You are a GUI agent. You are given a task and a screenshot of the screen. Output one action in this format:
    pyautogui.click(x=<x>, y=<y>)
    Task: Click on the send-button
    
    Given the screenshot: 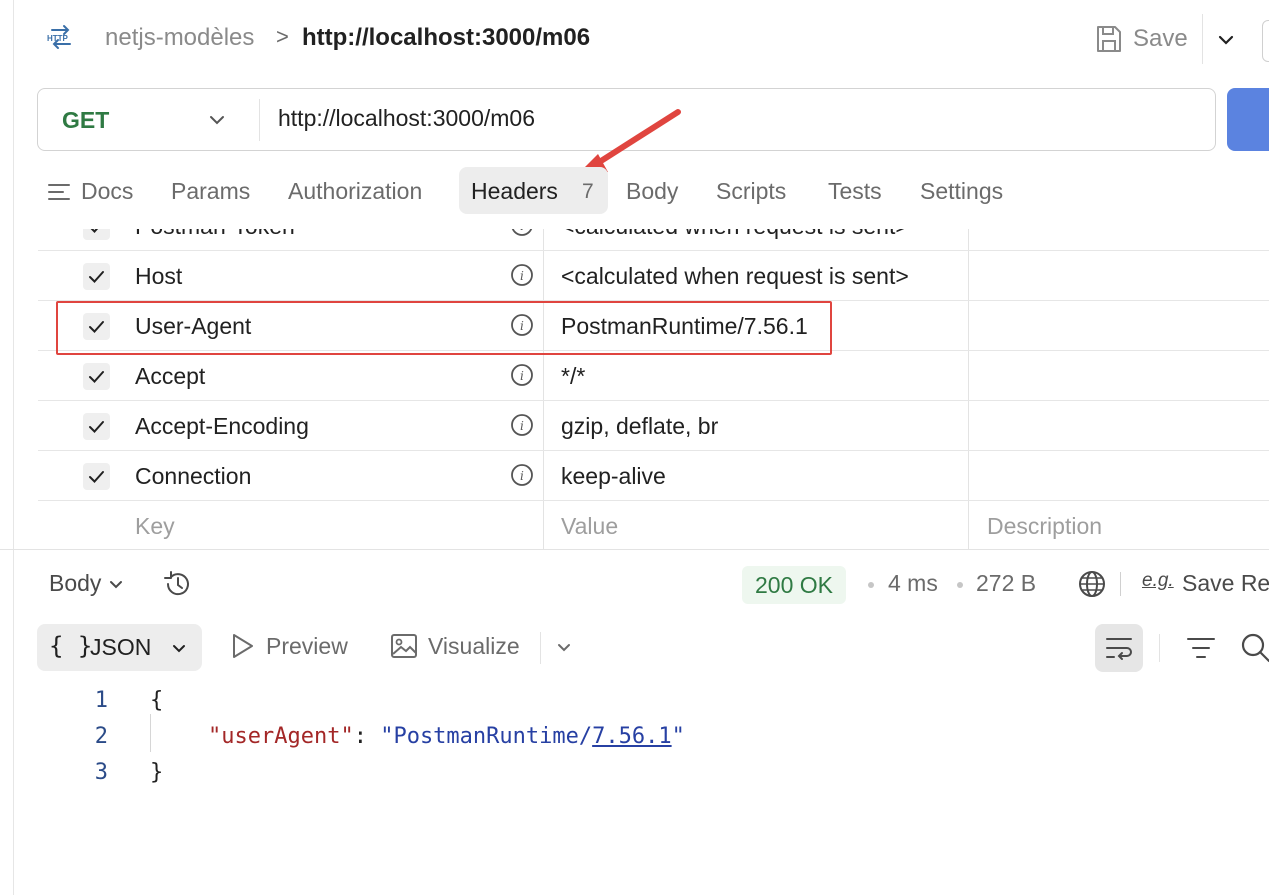 What is the action you would take?
    pyautogui.click(x=1248, y=119)
    